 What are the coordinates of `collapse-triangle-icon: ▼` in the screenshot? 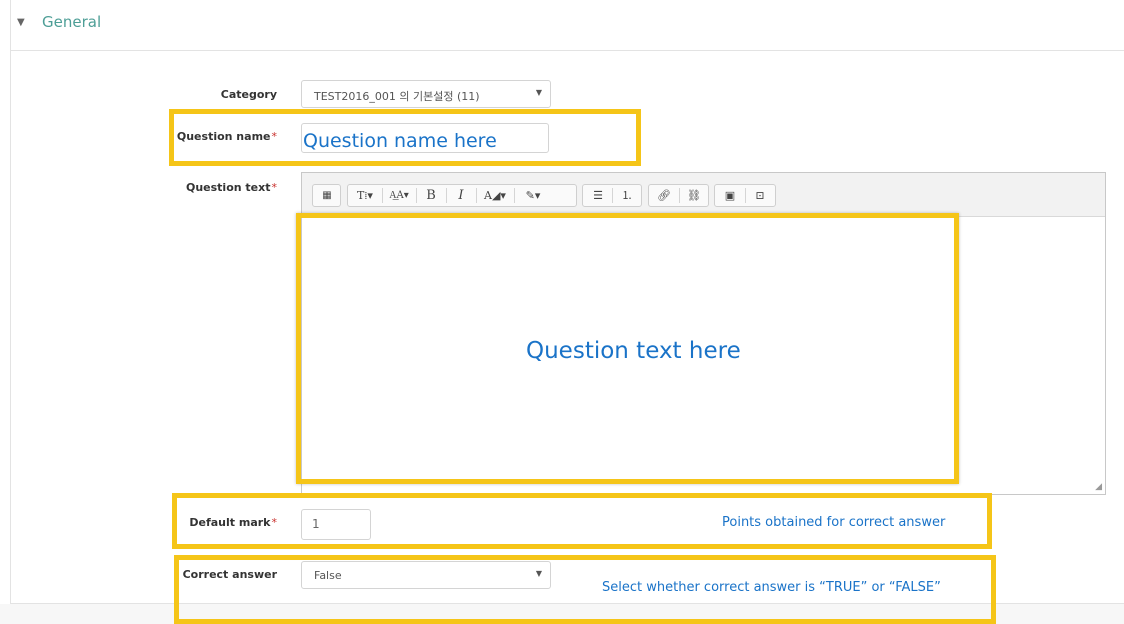 It's located at (21, 22).